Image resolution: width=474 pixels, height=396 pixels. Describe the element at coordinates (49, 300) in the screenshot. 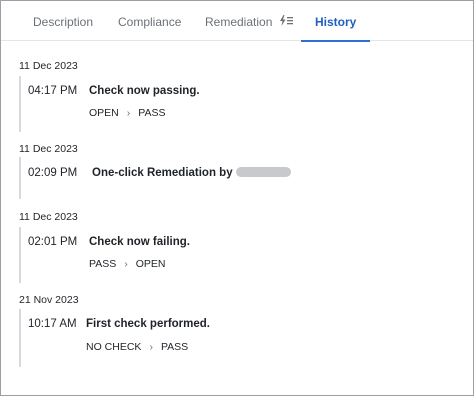

I see `history-date: 21 Nov 2023` at that location.